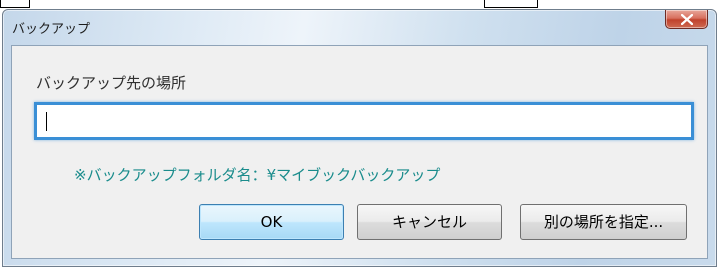 Image resolution: width=721 pixels, height=269 pixels. What do you see at coordinates (359, 27) in the screenshot?
I see `title-bar: バックアップ` at bounding box center [359, 27].